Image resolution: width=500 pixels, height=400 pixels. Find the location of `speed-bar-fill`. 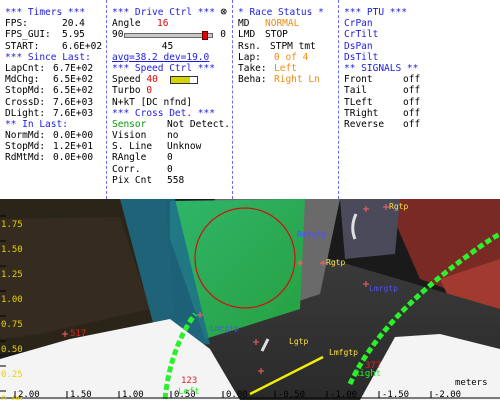

speed-bar-fill is located at coordinates (180, 79).